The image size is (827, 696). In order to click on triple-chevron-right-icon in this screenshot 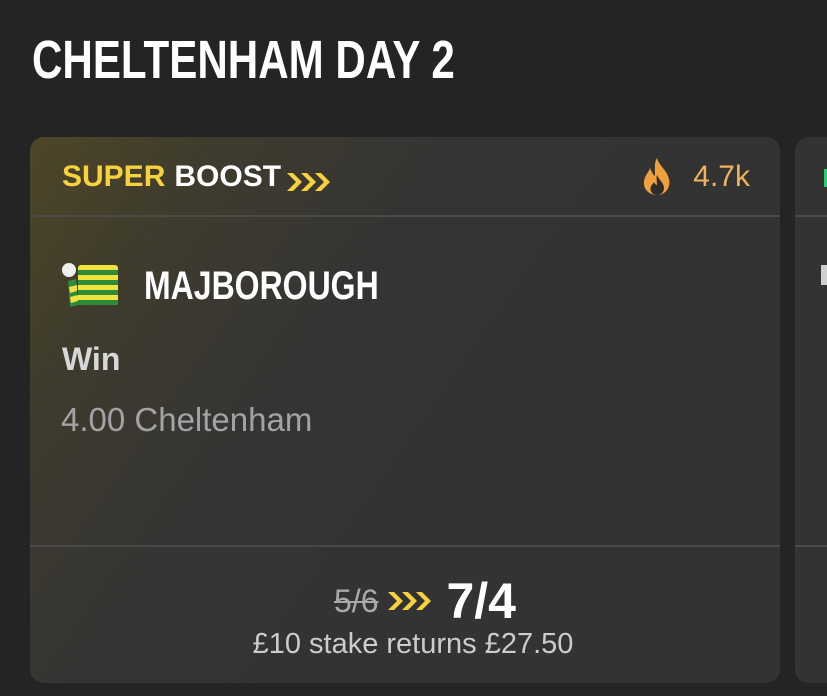, I will do `click(309, 178)`.